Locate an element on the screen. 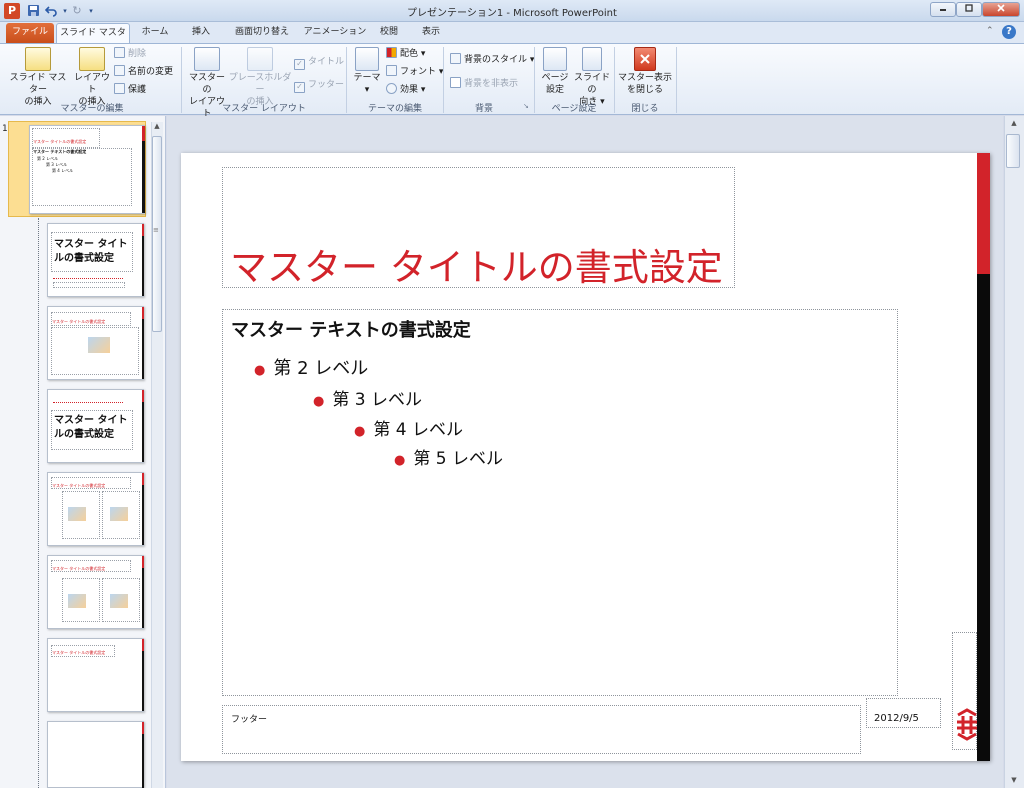  slide-orientation-button: スライドの 向き ▾ is located at coordinates (592, 77).